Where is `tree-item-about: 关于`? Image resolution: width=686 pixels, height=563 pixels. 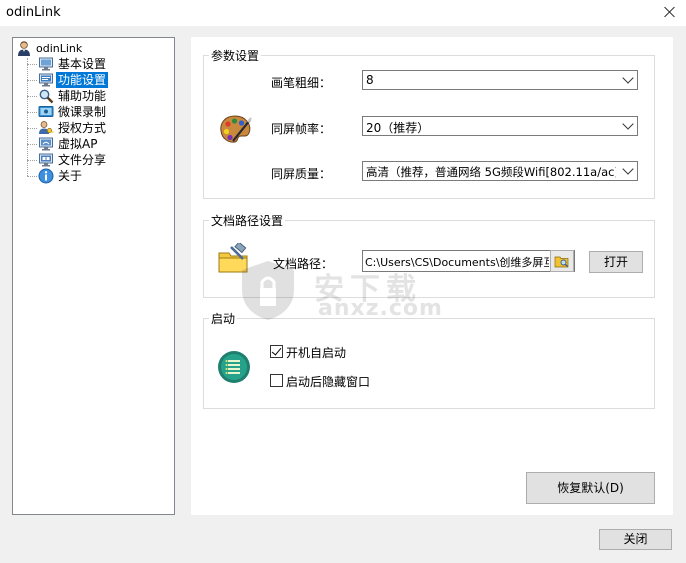
tree-item-about: 关于 is located at coordinates (97, 176).